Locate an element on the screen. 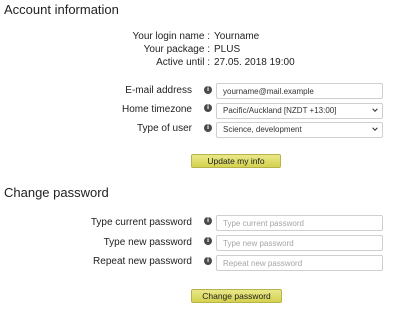  repeat-password-field is located at coordinates (299, 263).